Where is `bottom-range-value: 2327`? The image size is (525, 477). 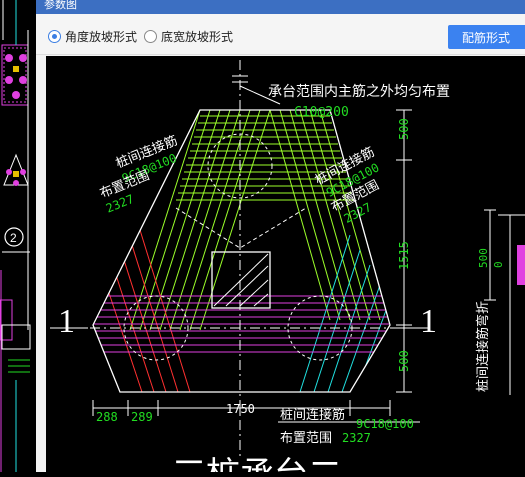 bottom-range-value: 2327 is located at coordinates (356, 438).